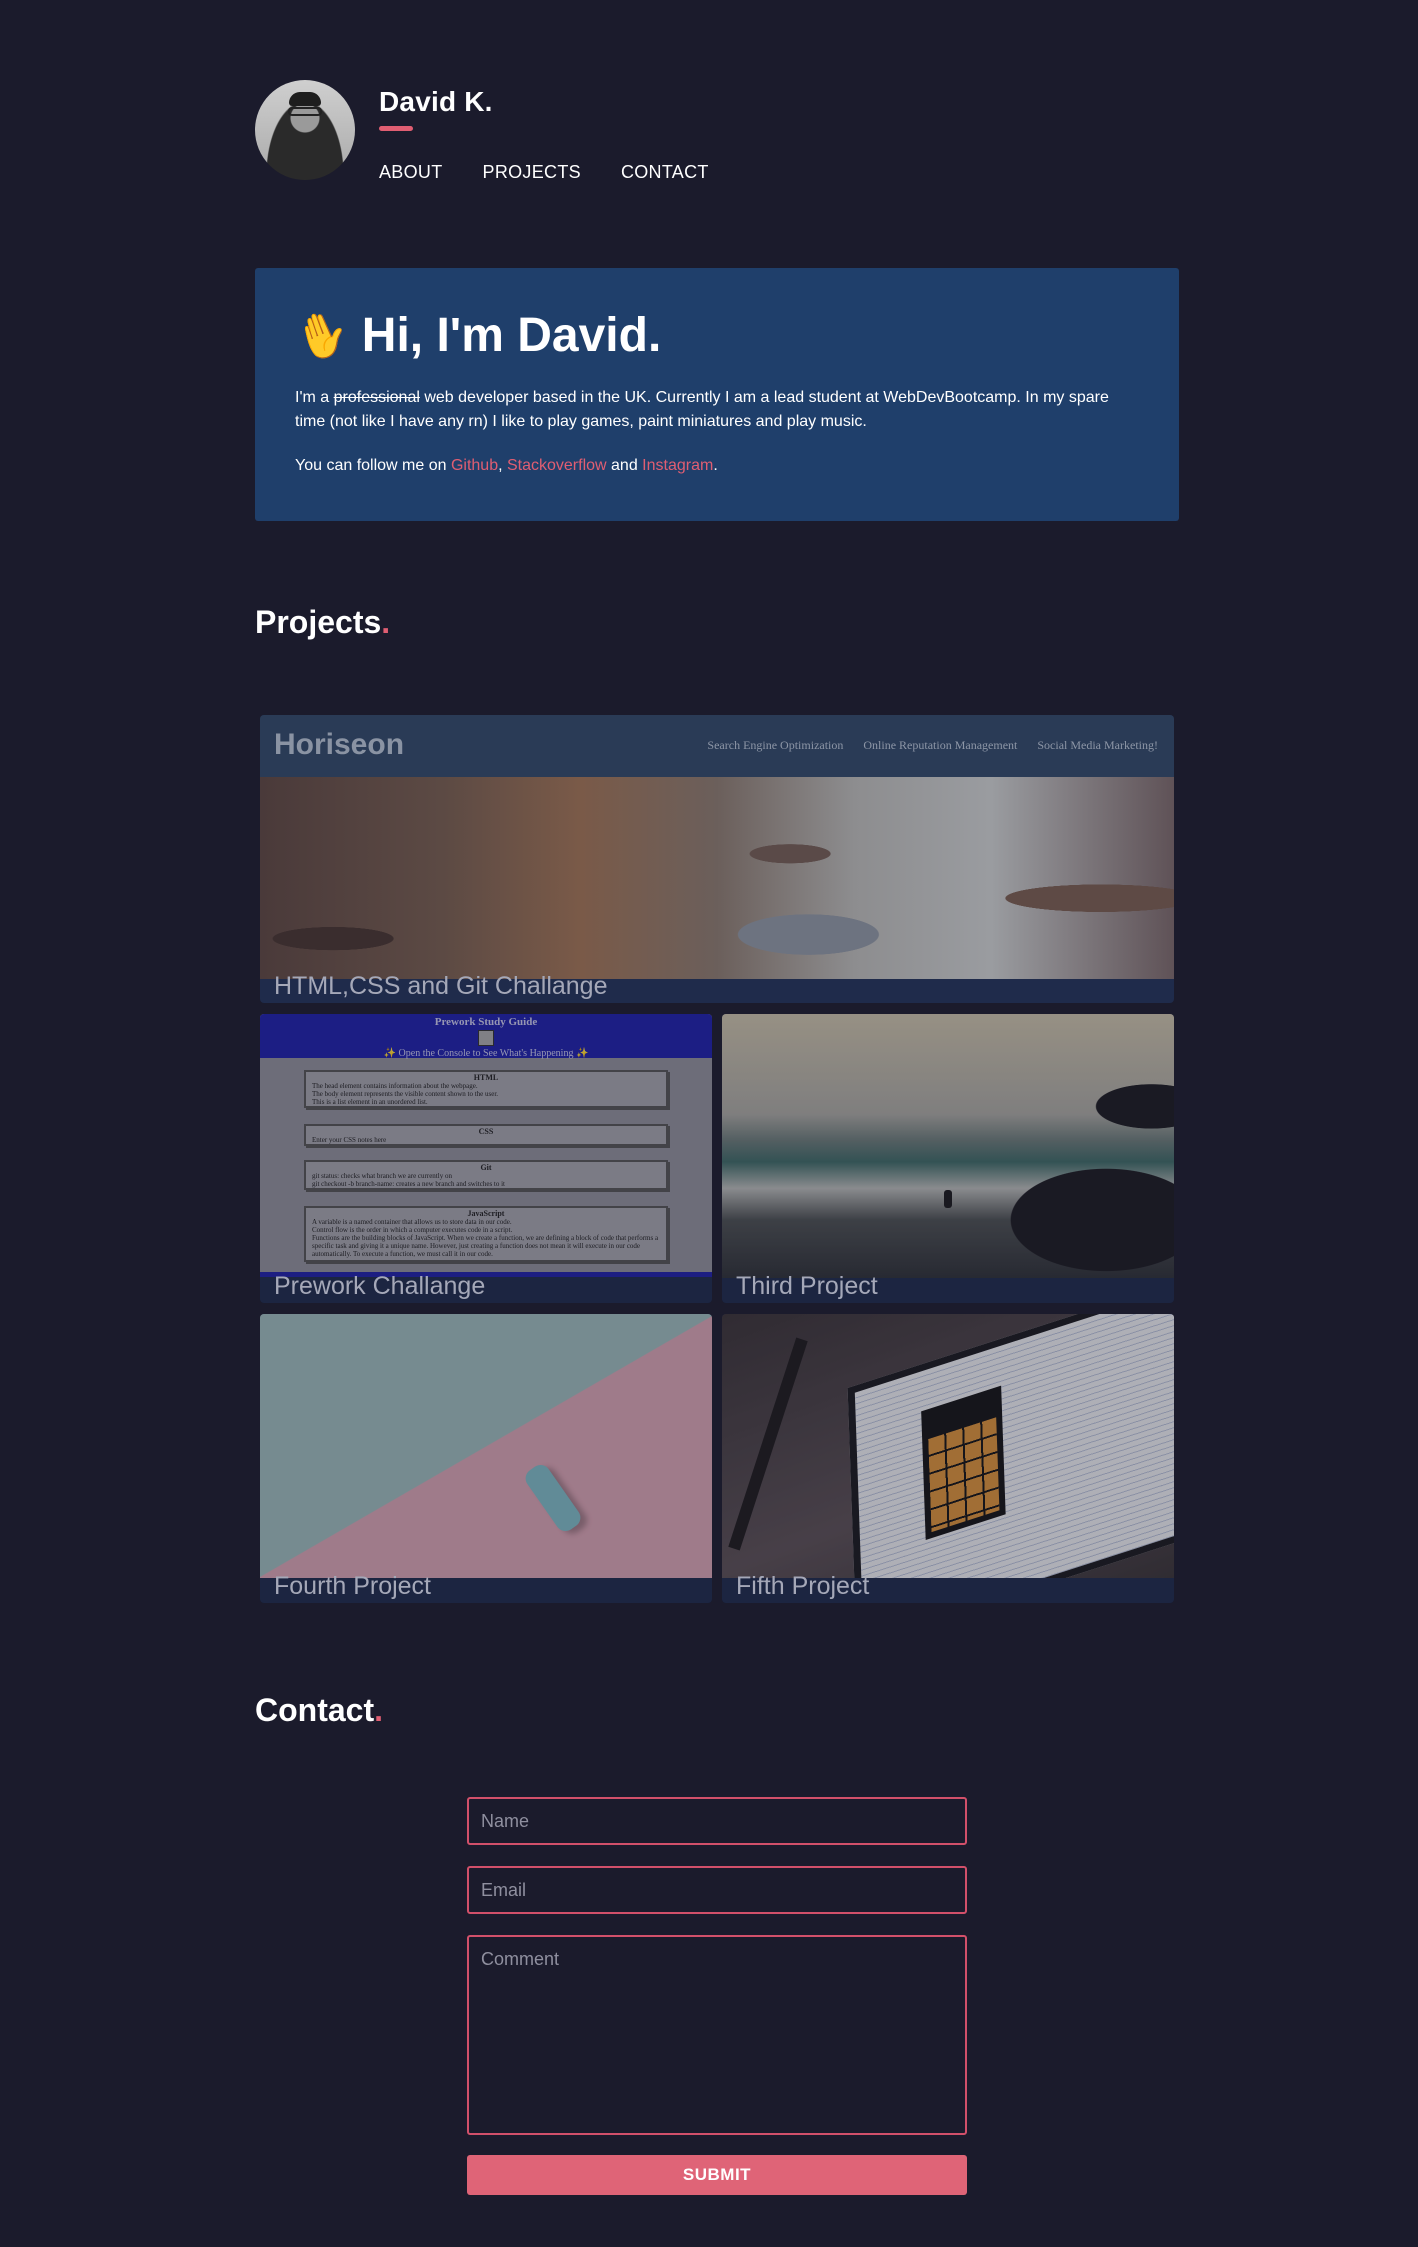 The height and width of the screenshot is (2247, 1418). I want to click on avatar, so click(305, 130).